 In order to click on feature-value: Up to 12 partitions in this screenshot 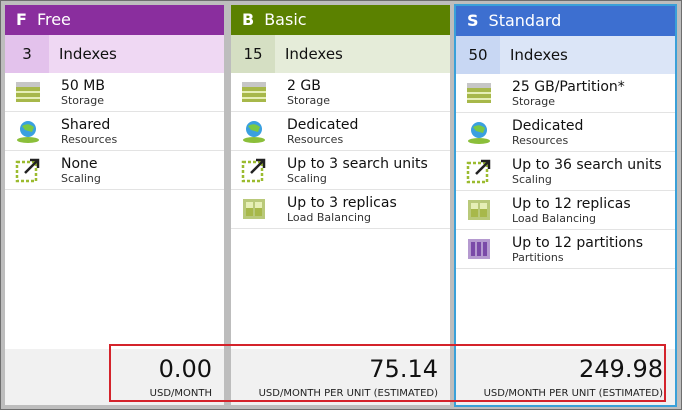, I will do `click(578, 242)`.